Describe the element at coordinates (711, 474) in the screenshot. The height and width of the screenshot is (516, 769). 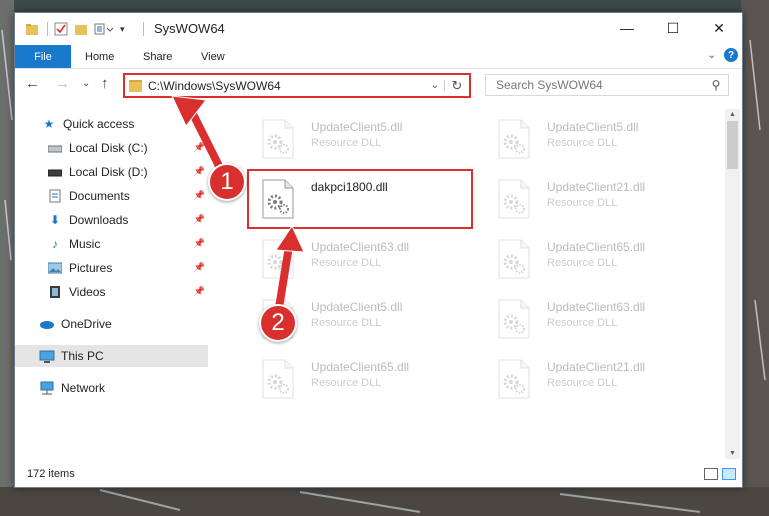
I see `details-view-icon` at that location.